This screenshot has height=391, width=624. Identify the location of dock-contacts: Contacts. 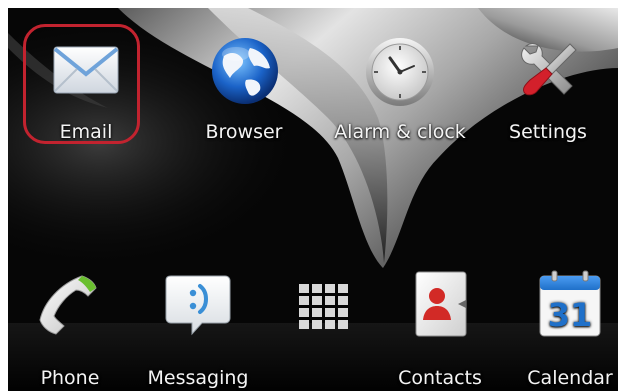
(440, 330).